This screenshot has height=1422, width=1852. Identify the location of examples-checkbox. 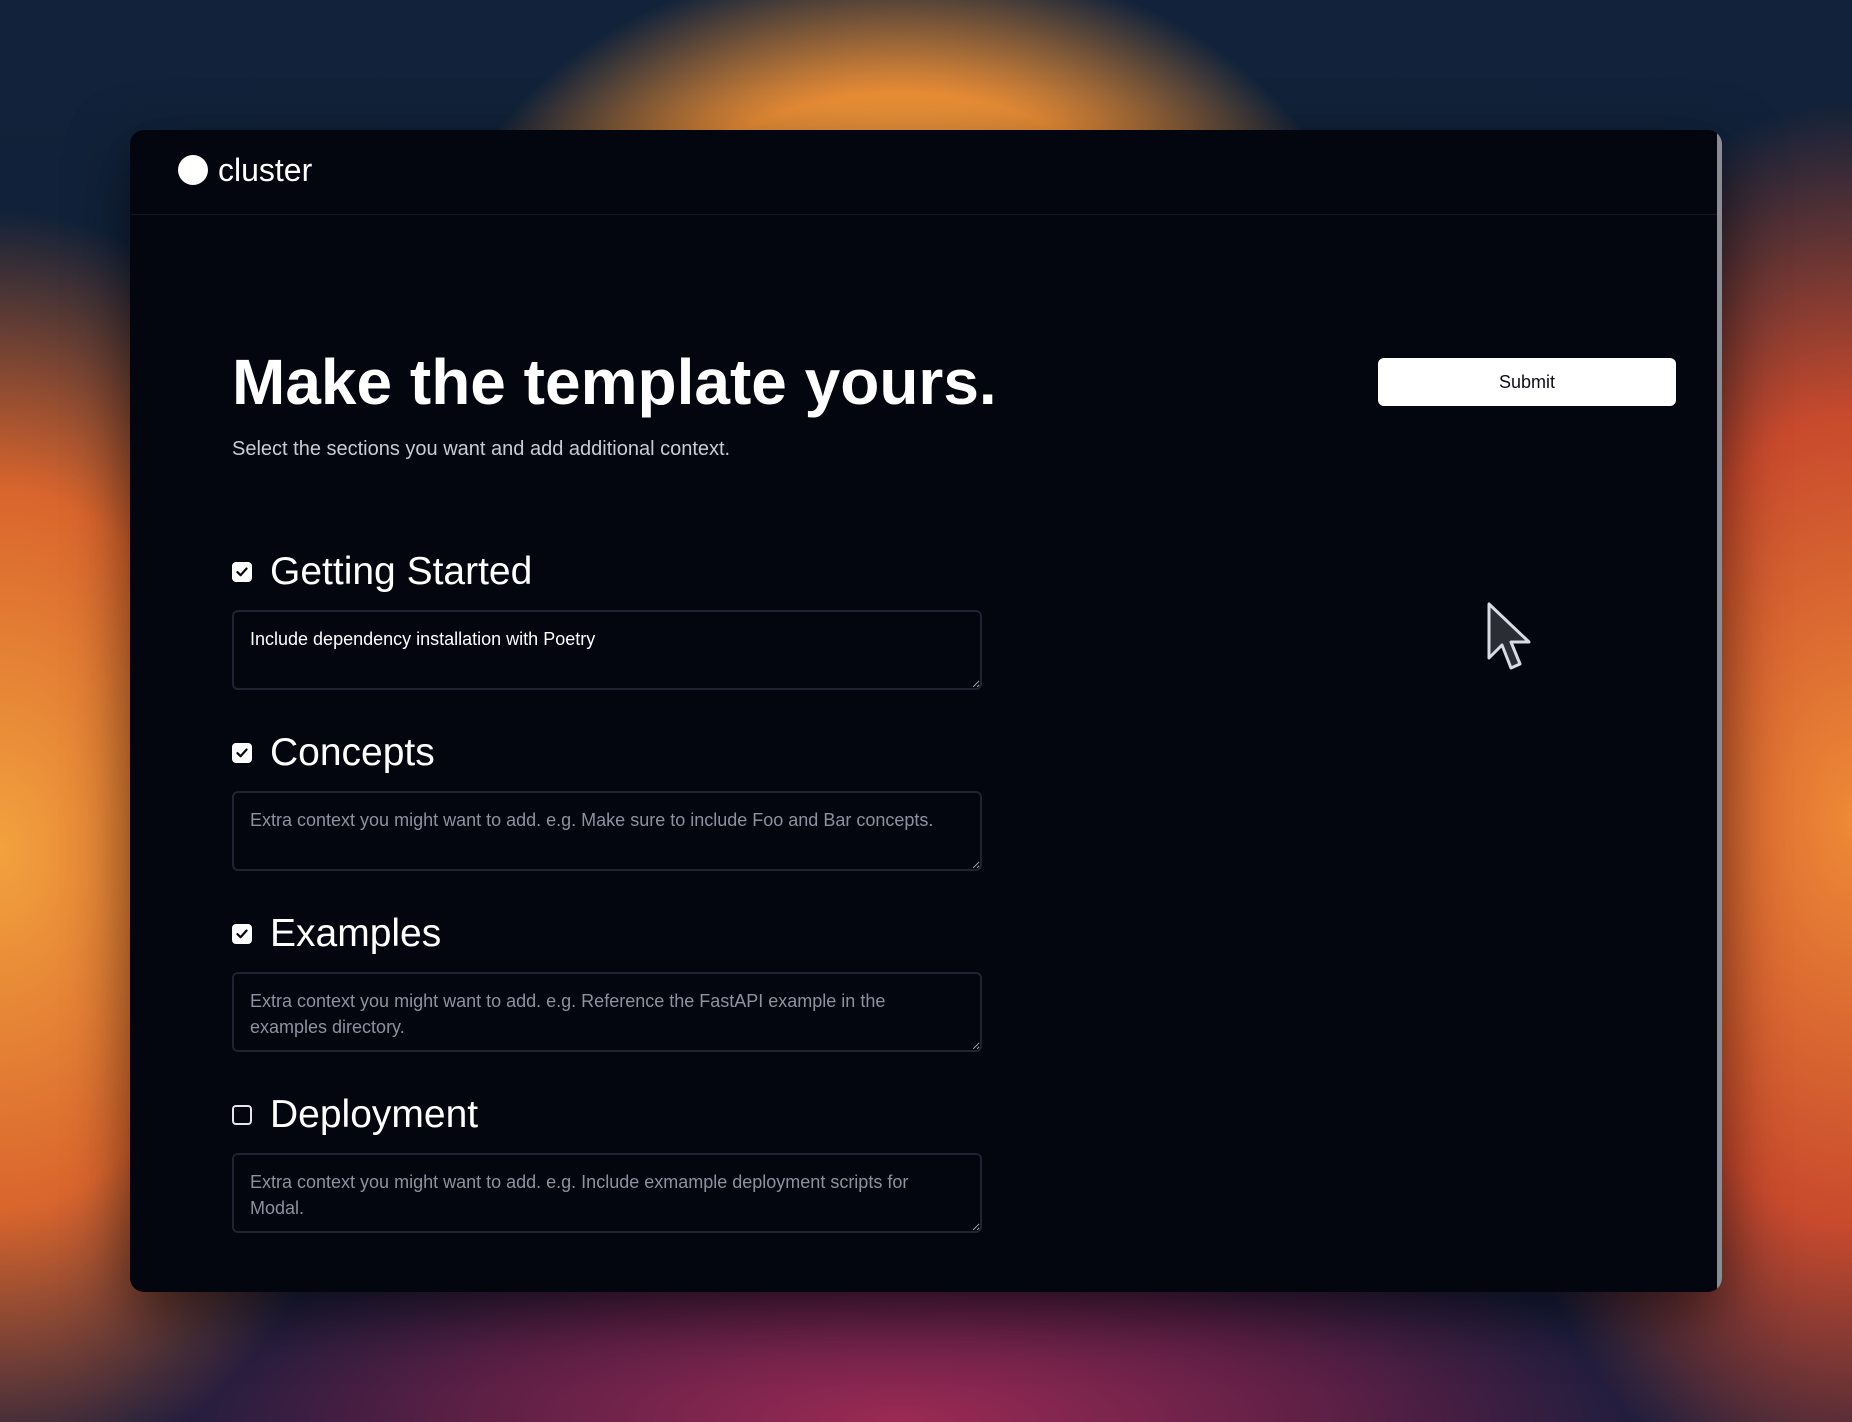
(242, 934).